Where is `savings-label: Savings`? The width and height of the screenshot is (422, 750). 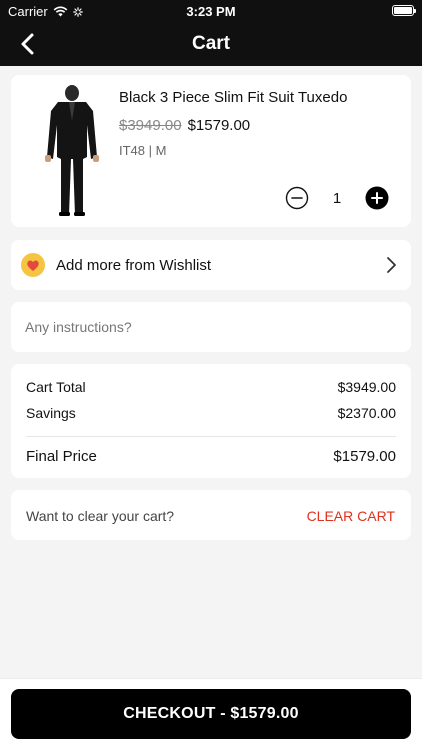 savings-label: Savings is located at coordinates (51, 413).